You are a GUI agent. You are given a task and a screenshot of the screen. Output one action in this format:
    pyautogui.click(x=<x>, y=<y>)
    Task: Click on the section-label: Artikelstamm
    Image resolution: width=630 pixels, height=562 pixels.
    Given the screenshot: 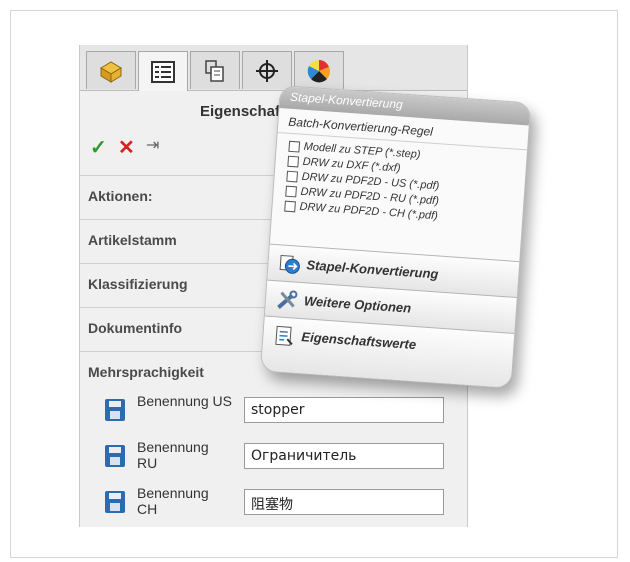 What is the action you would take?
    pyautogui.click(x=132, y=240)
    